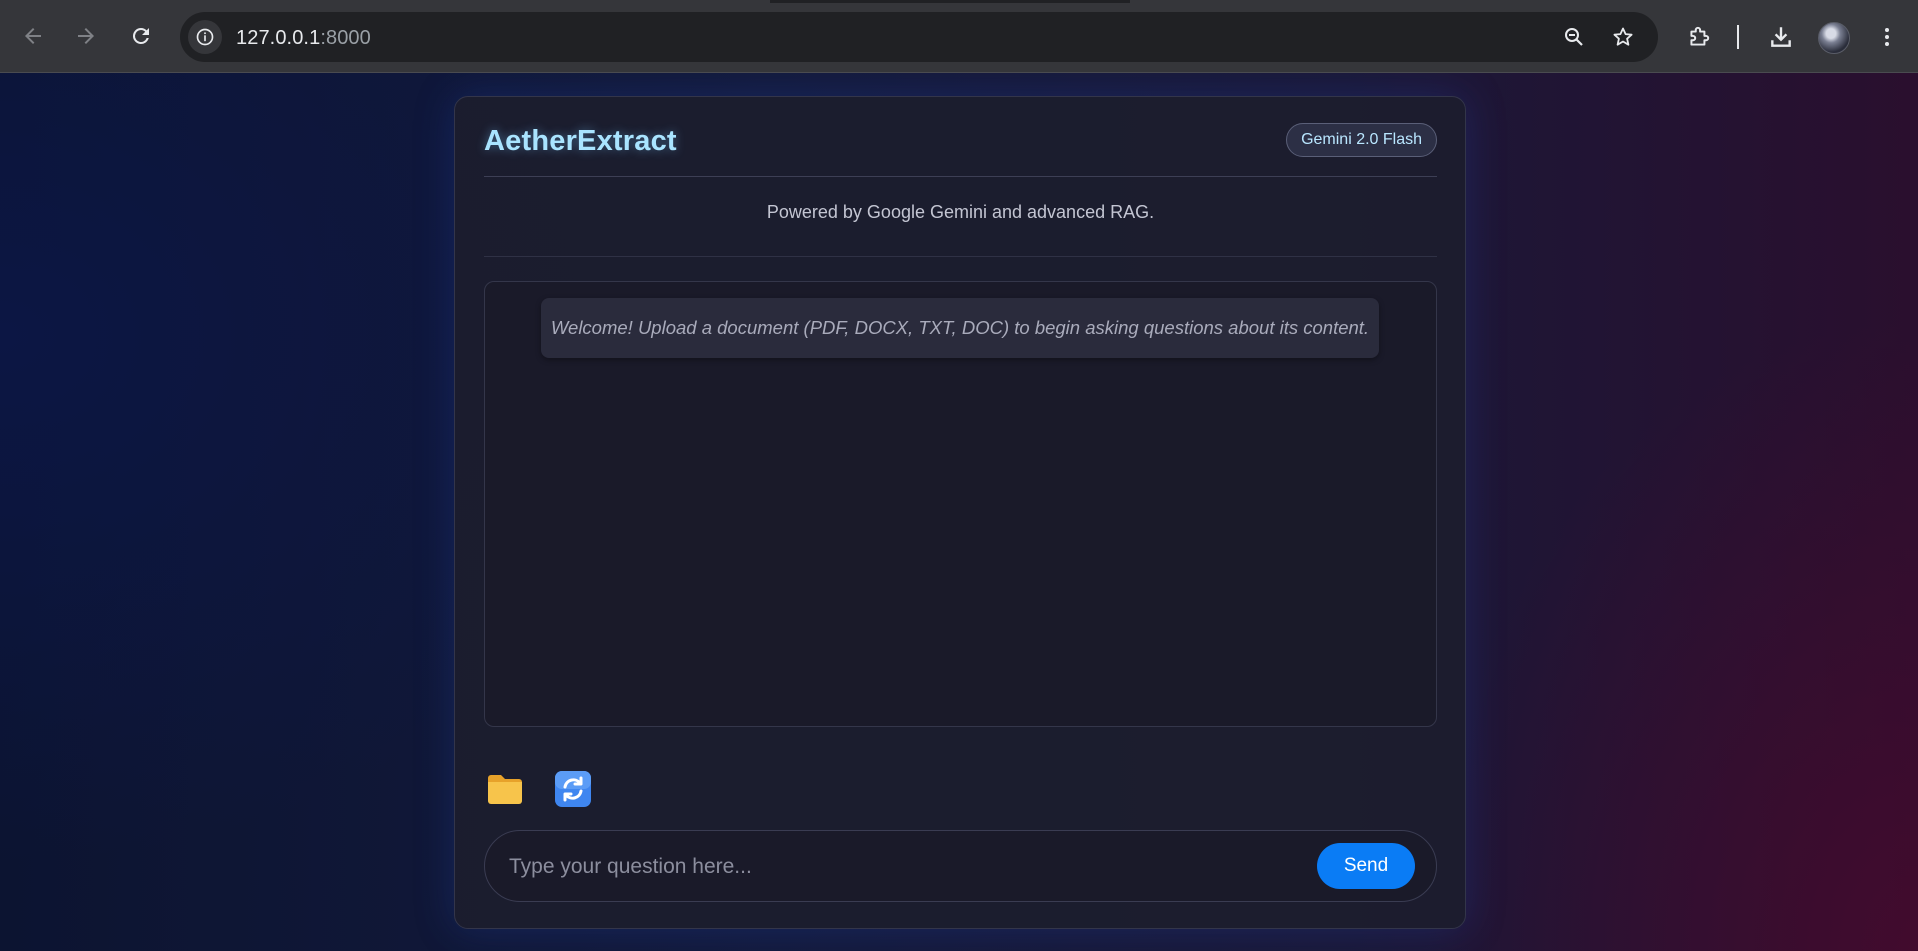 The height and width of the screenshot is (951, 1918). Describe the element at coordinates (904, 867) in the screenshot. I see `question-input` at that location.